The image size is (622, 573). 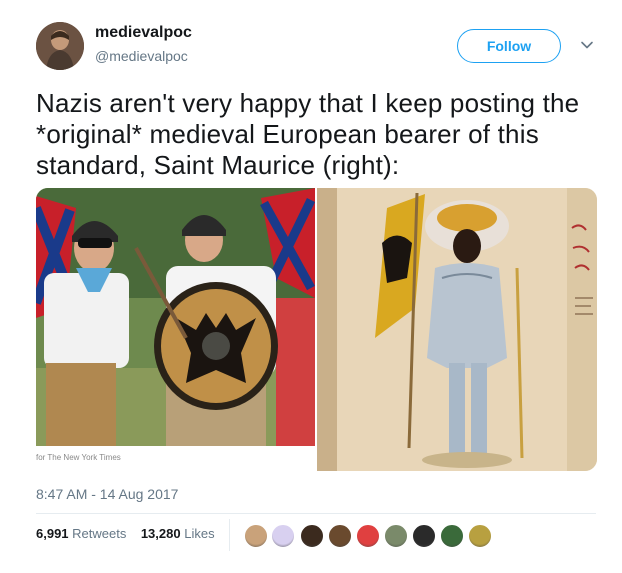 I want to click on chevron-down-icon, so click(x=587, y=45).